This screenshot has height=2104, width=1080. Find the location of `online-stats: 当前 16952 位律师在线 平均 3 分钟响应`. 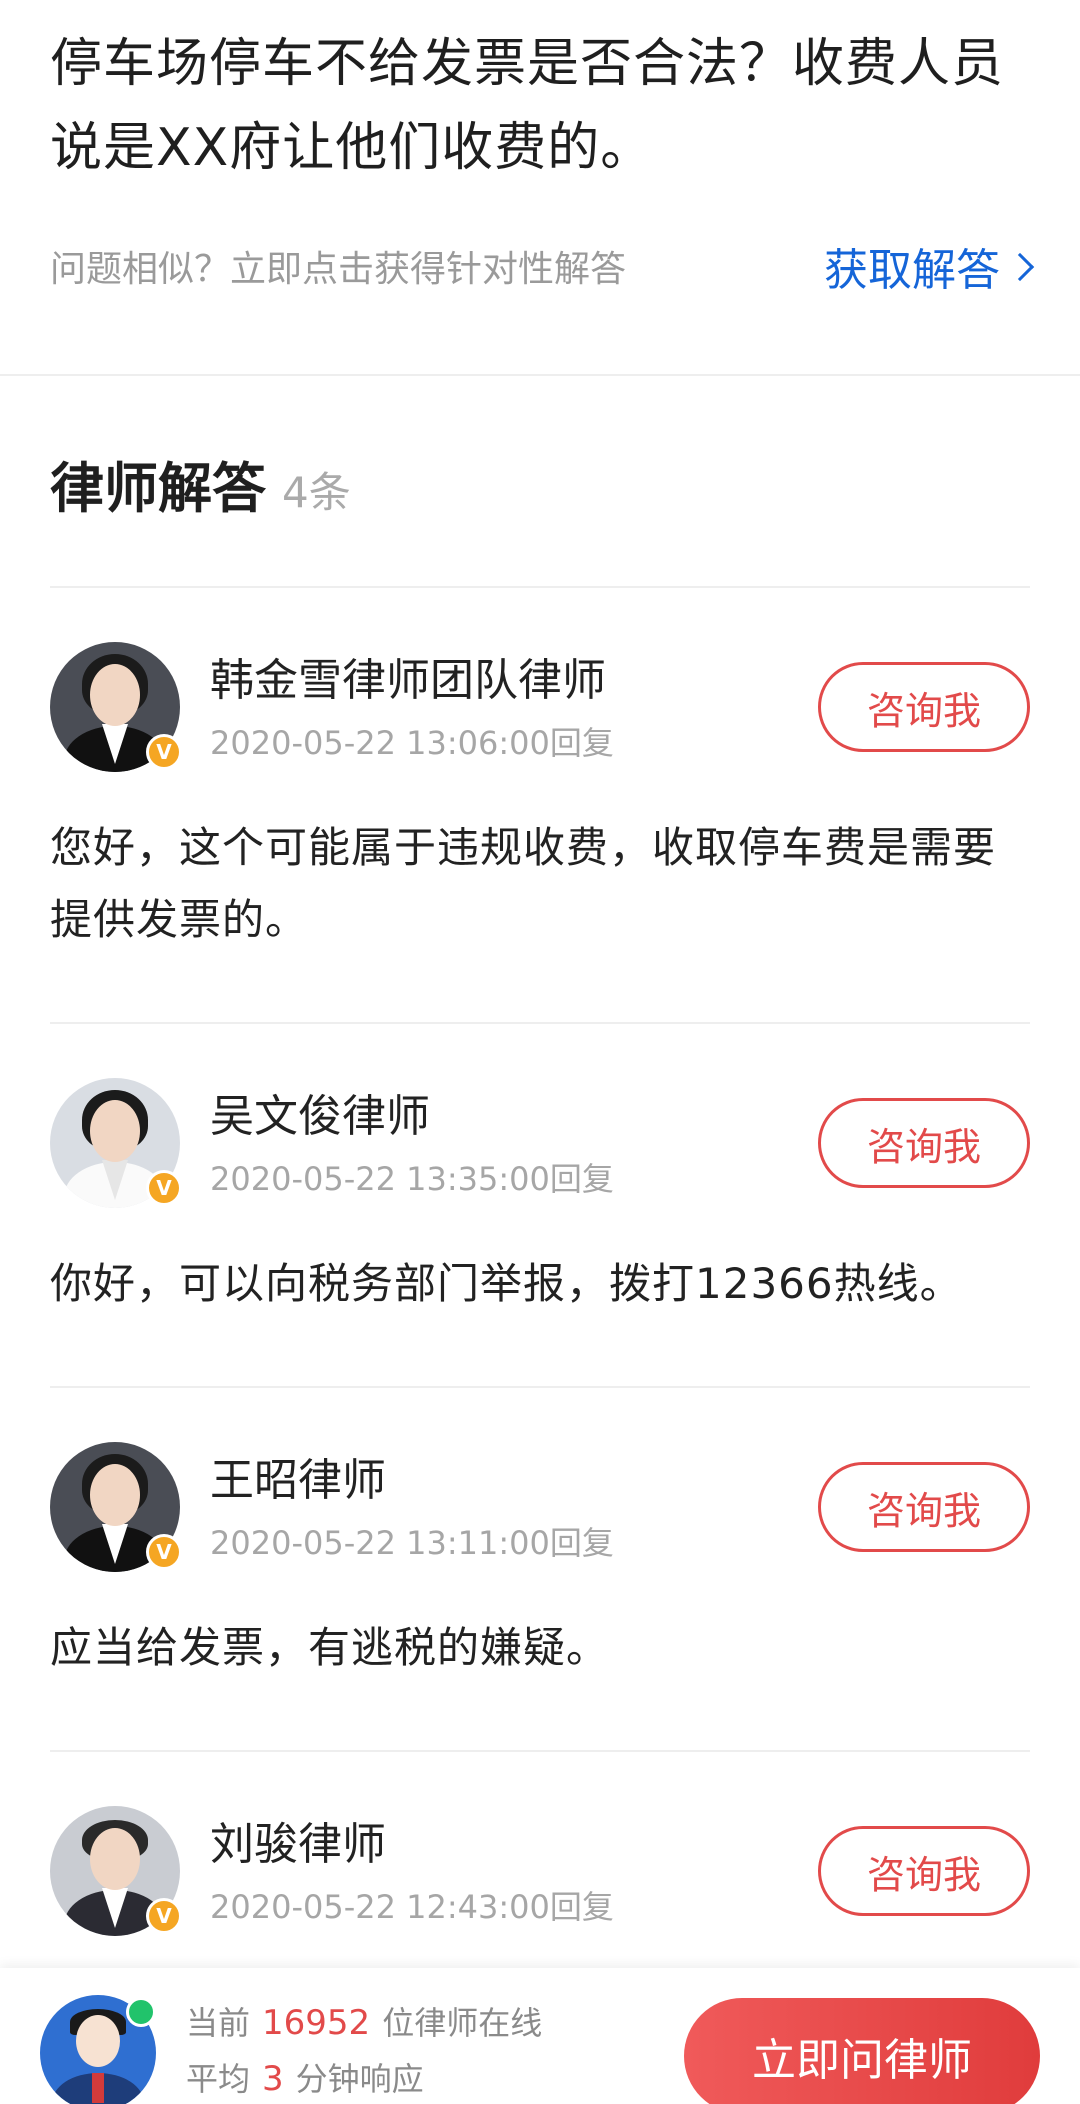

online-stats: 当前 16952 位律师在线 平均 3 分钟响应 is located at coordinates (435, 2049).